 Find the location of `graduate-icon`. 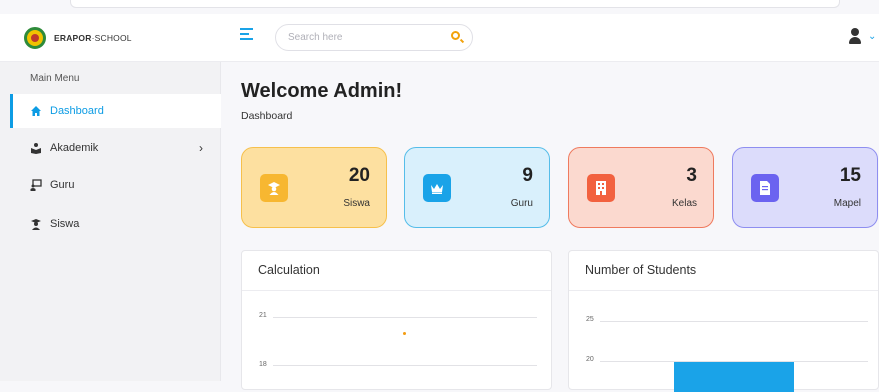

graduate-icon is located at coordinates (274, 188).